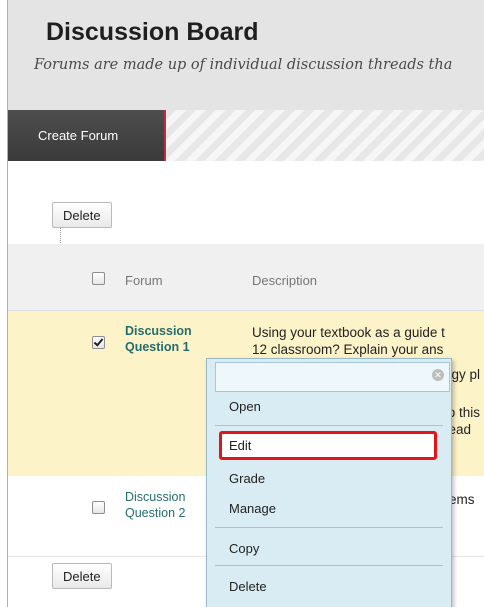 This screenshot has width=484, height=607. I want to click on divider, so click(61, 235).